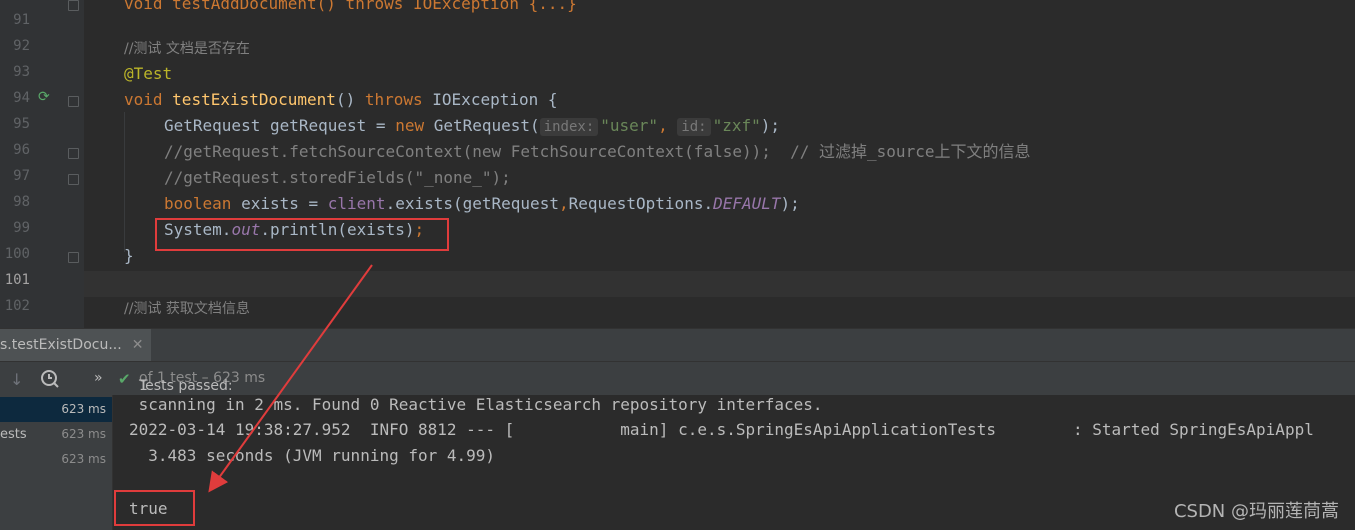 The image size is (1355, 530). Describe the element at coordinates (198, 203) in the screenshot. I see `code-token: boolean` at that location.